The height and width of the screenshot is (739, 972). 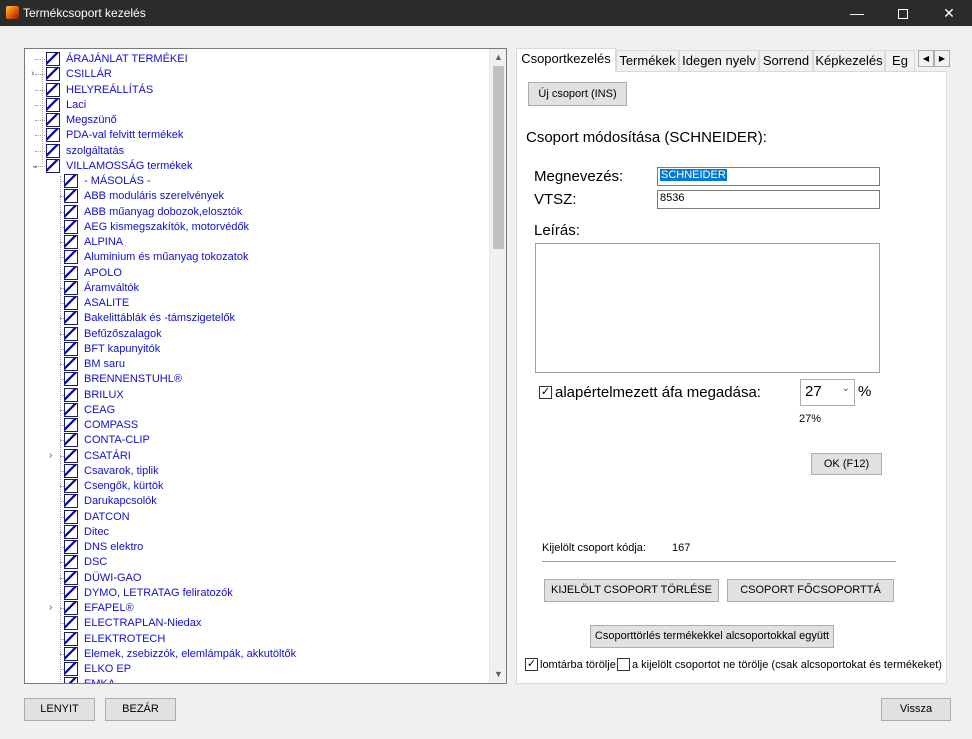 I want to click on trash-checkbox: ✓, so click(x=531, y=664).